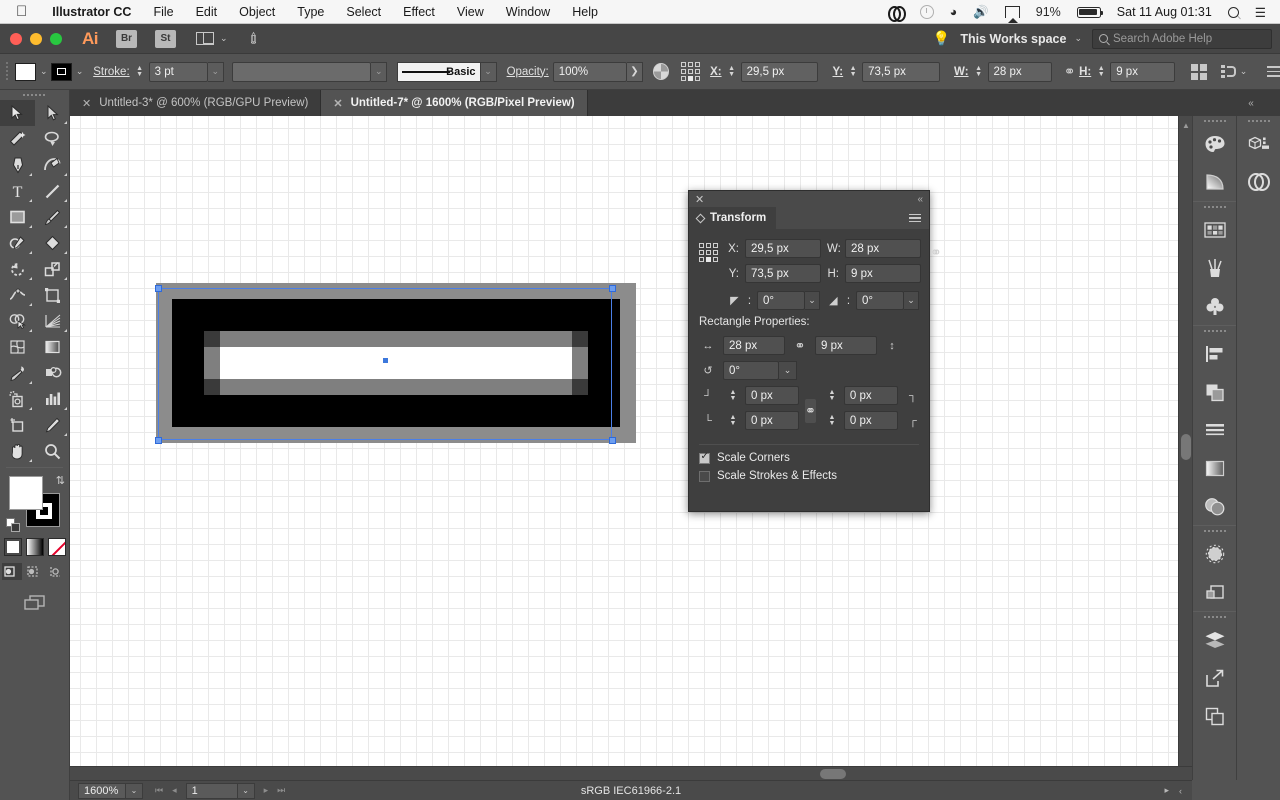 The width and height of the screenshot is (1280, 800). I want to click on opacity-flyout-button: ❯, so click(634, 71).